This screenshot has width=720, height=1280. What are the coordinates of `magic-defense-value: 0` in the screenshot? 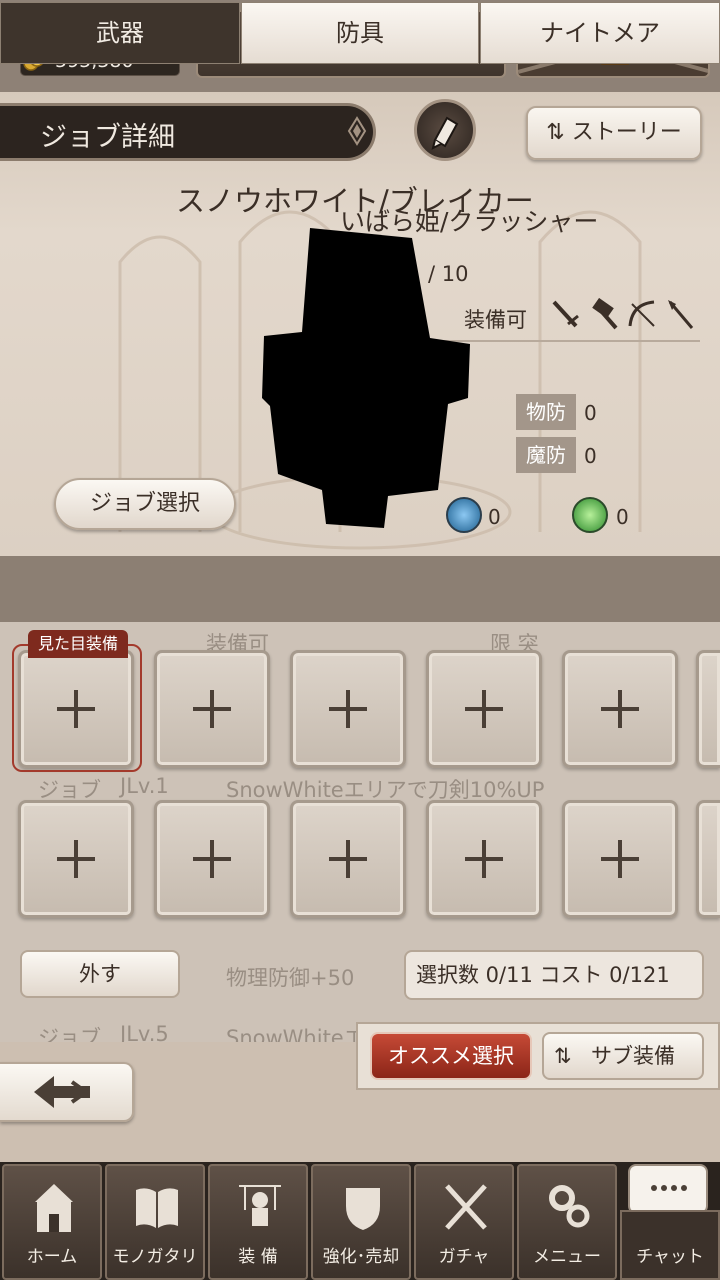 It's located at (590, 456).